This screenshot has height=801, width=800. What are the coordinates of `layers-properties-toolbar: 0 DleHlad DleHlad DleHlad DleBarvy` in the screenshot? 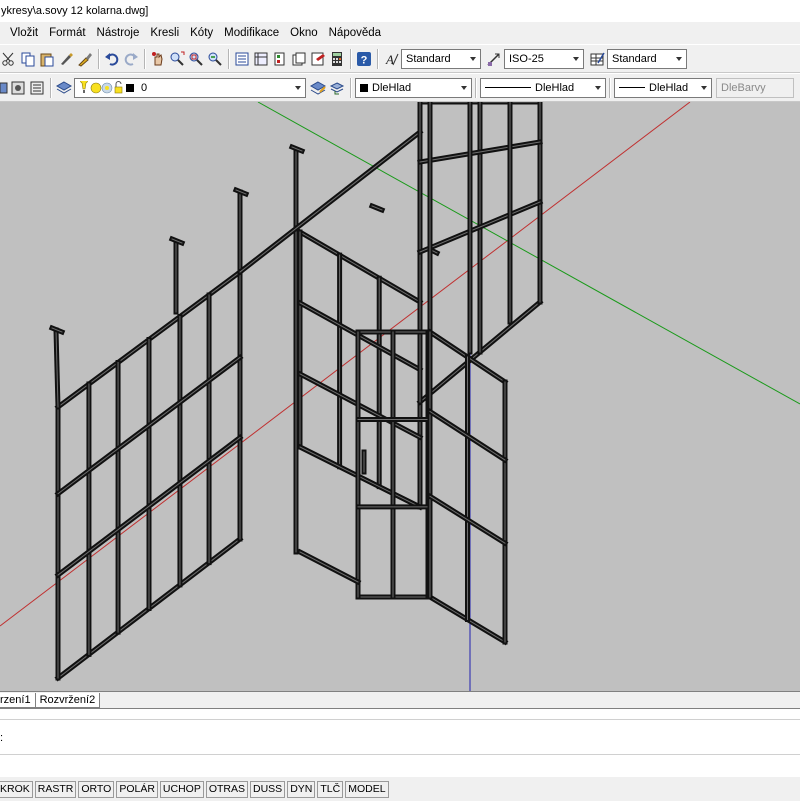 It's located at (400, 87).